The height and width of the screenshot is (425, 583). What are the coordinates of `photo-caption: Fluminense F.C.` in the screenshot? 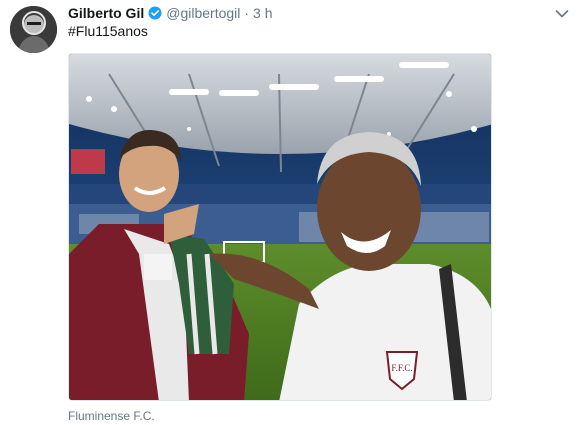 It's located at (111, 416).